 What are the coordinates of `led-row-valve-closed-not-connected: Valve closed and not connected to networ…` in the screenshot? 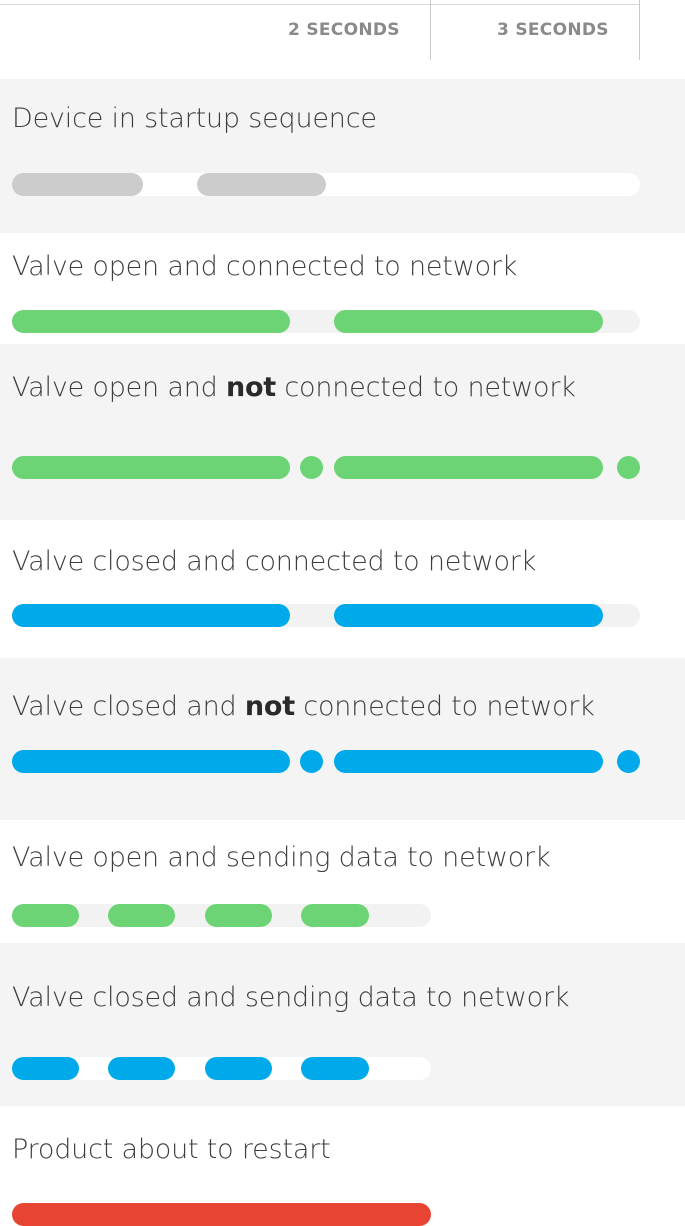 It's located at (342, 739).